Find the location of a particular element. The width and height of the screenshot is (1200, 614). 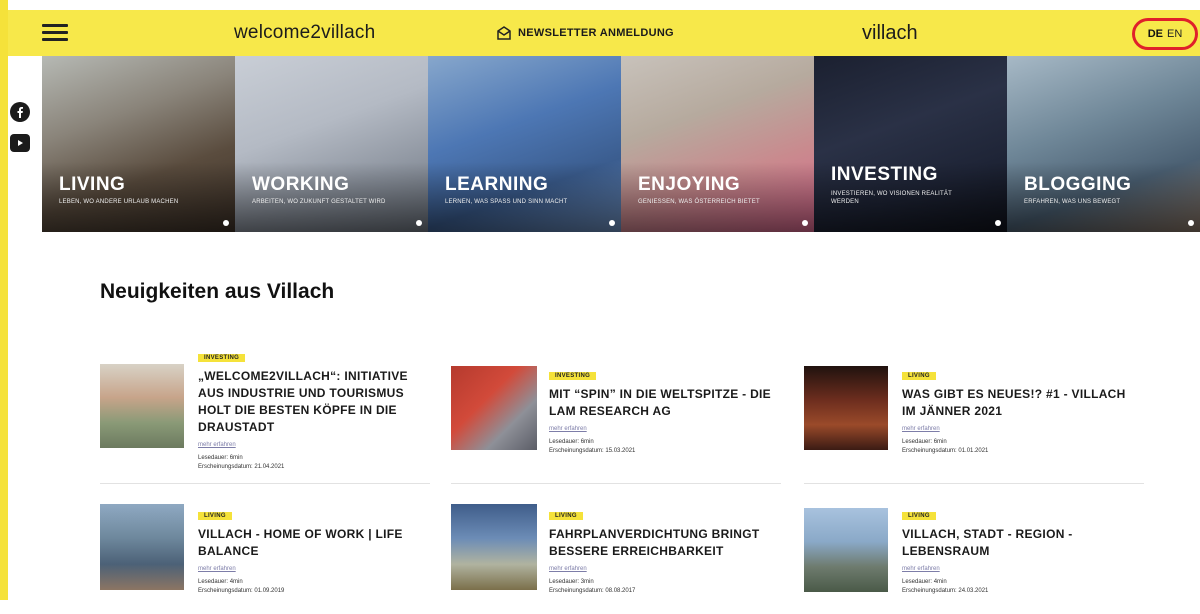

tile-title: LEARNING is located at coordinates (497, 184).